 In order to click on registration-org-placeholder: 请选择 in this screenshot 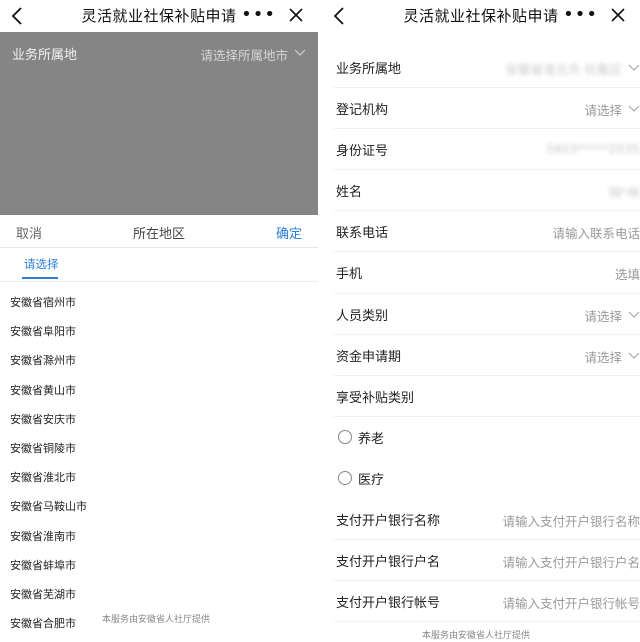, I will do `click(603, 111)`.